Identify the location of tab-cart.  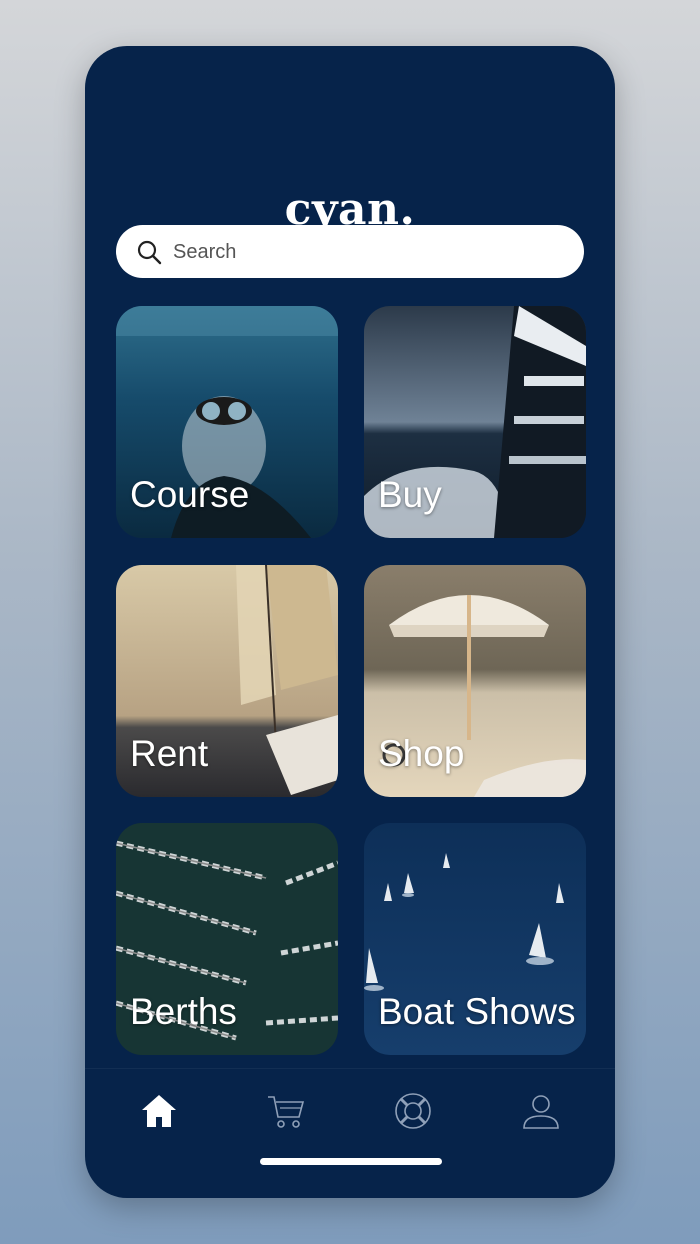
(286, 1111).